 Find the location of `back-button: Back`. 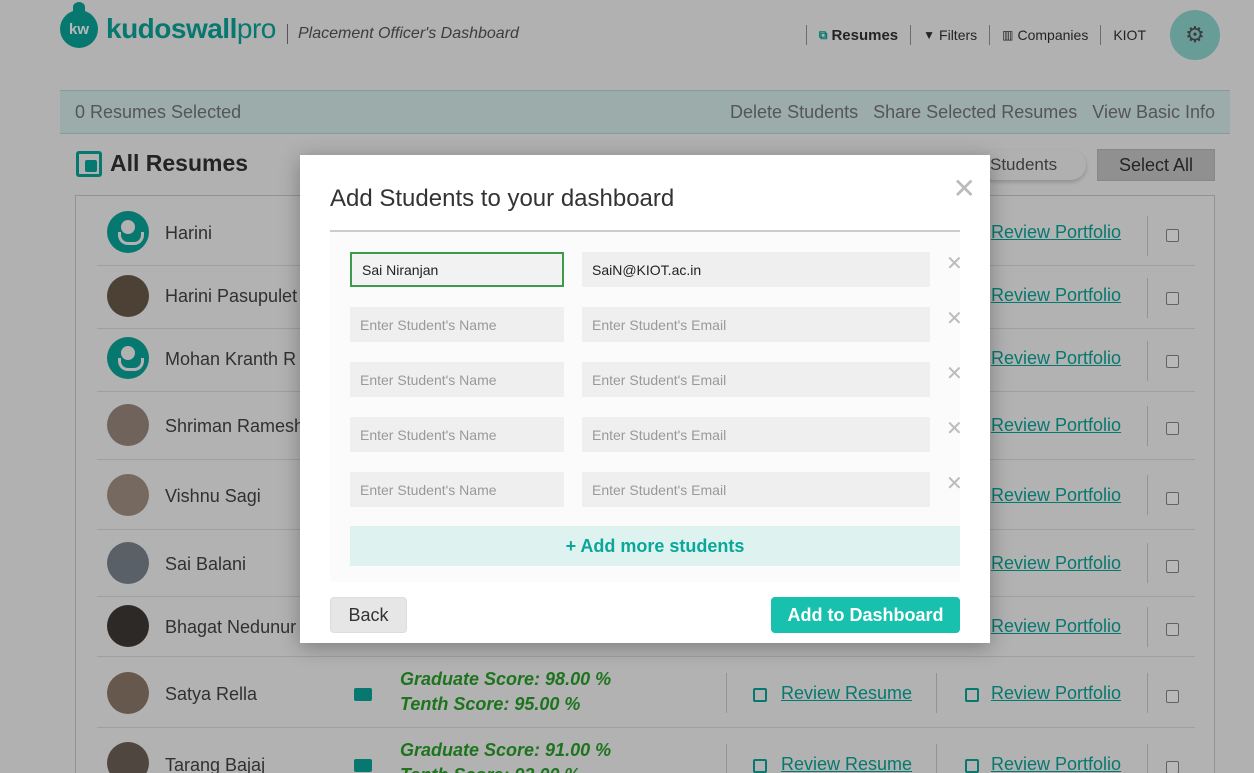

back-button: Back is located at coordinates (368, 615).